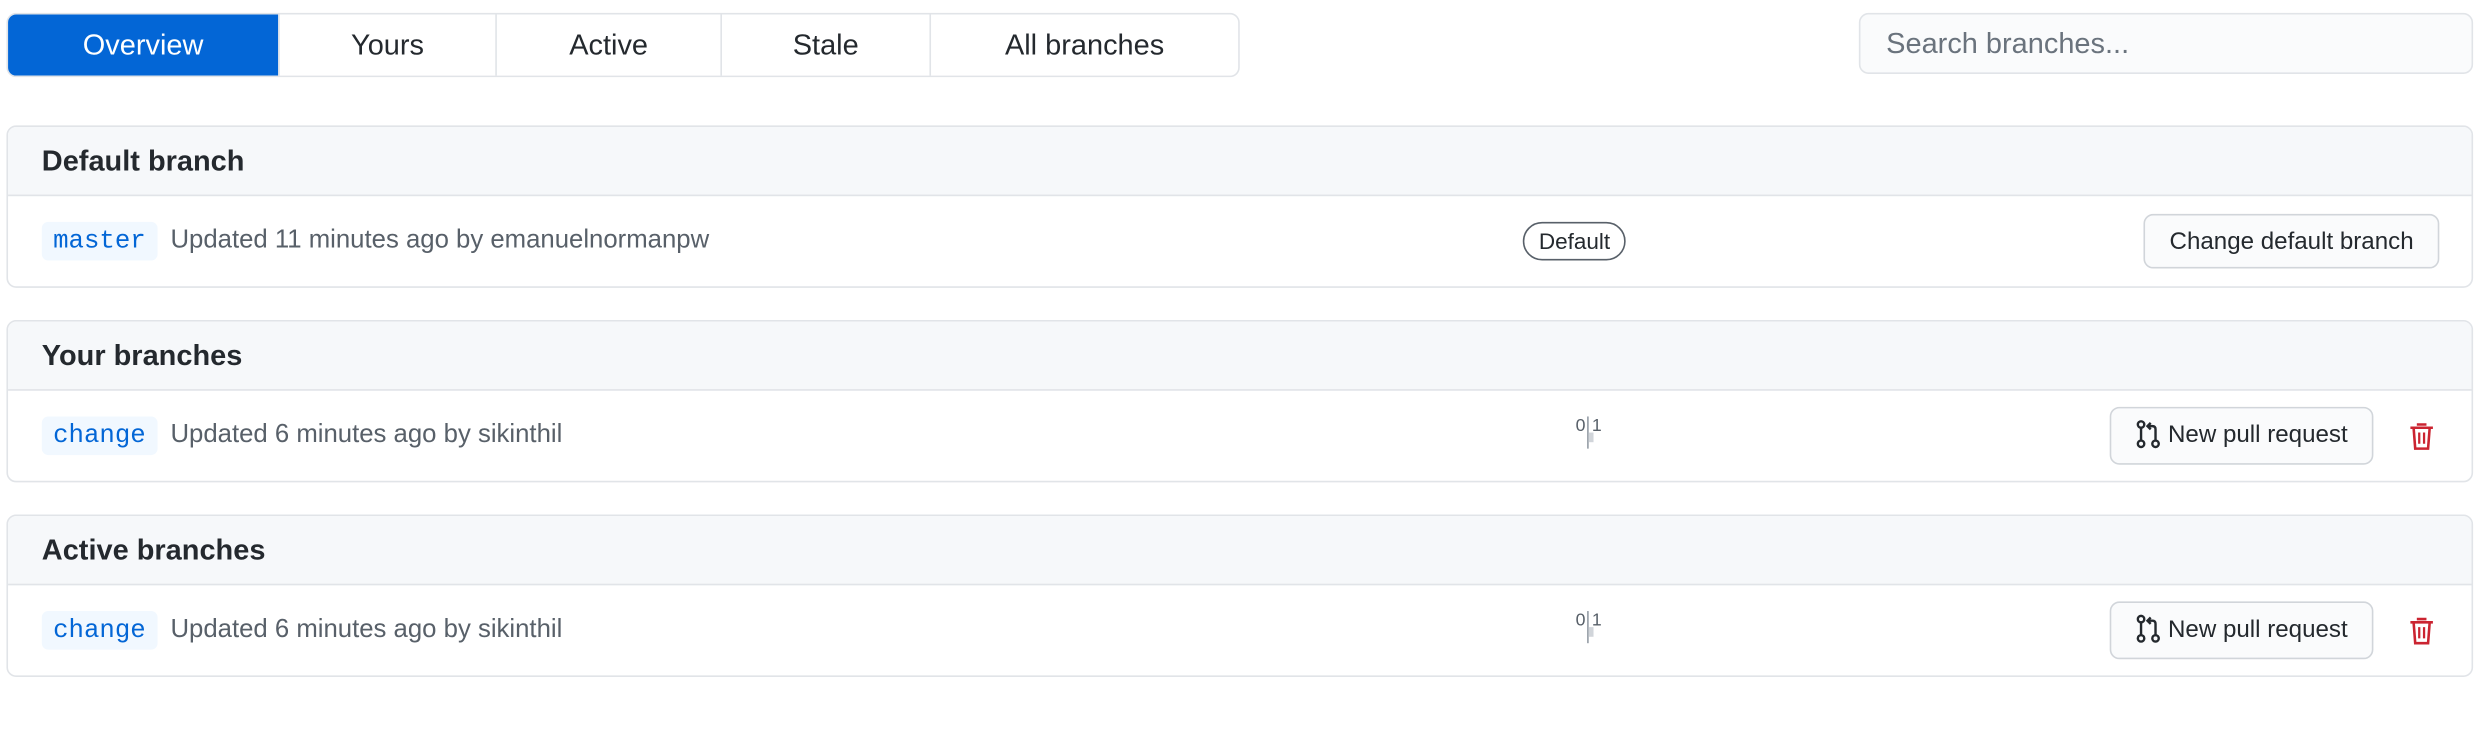 The height and width of the screenshot is (743, 2486). I want to click on default-badge: Default, so click(1574, 241).